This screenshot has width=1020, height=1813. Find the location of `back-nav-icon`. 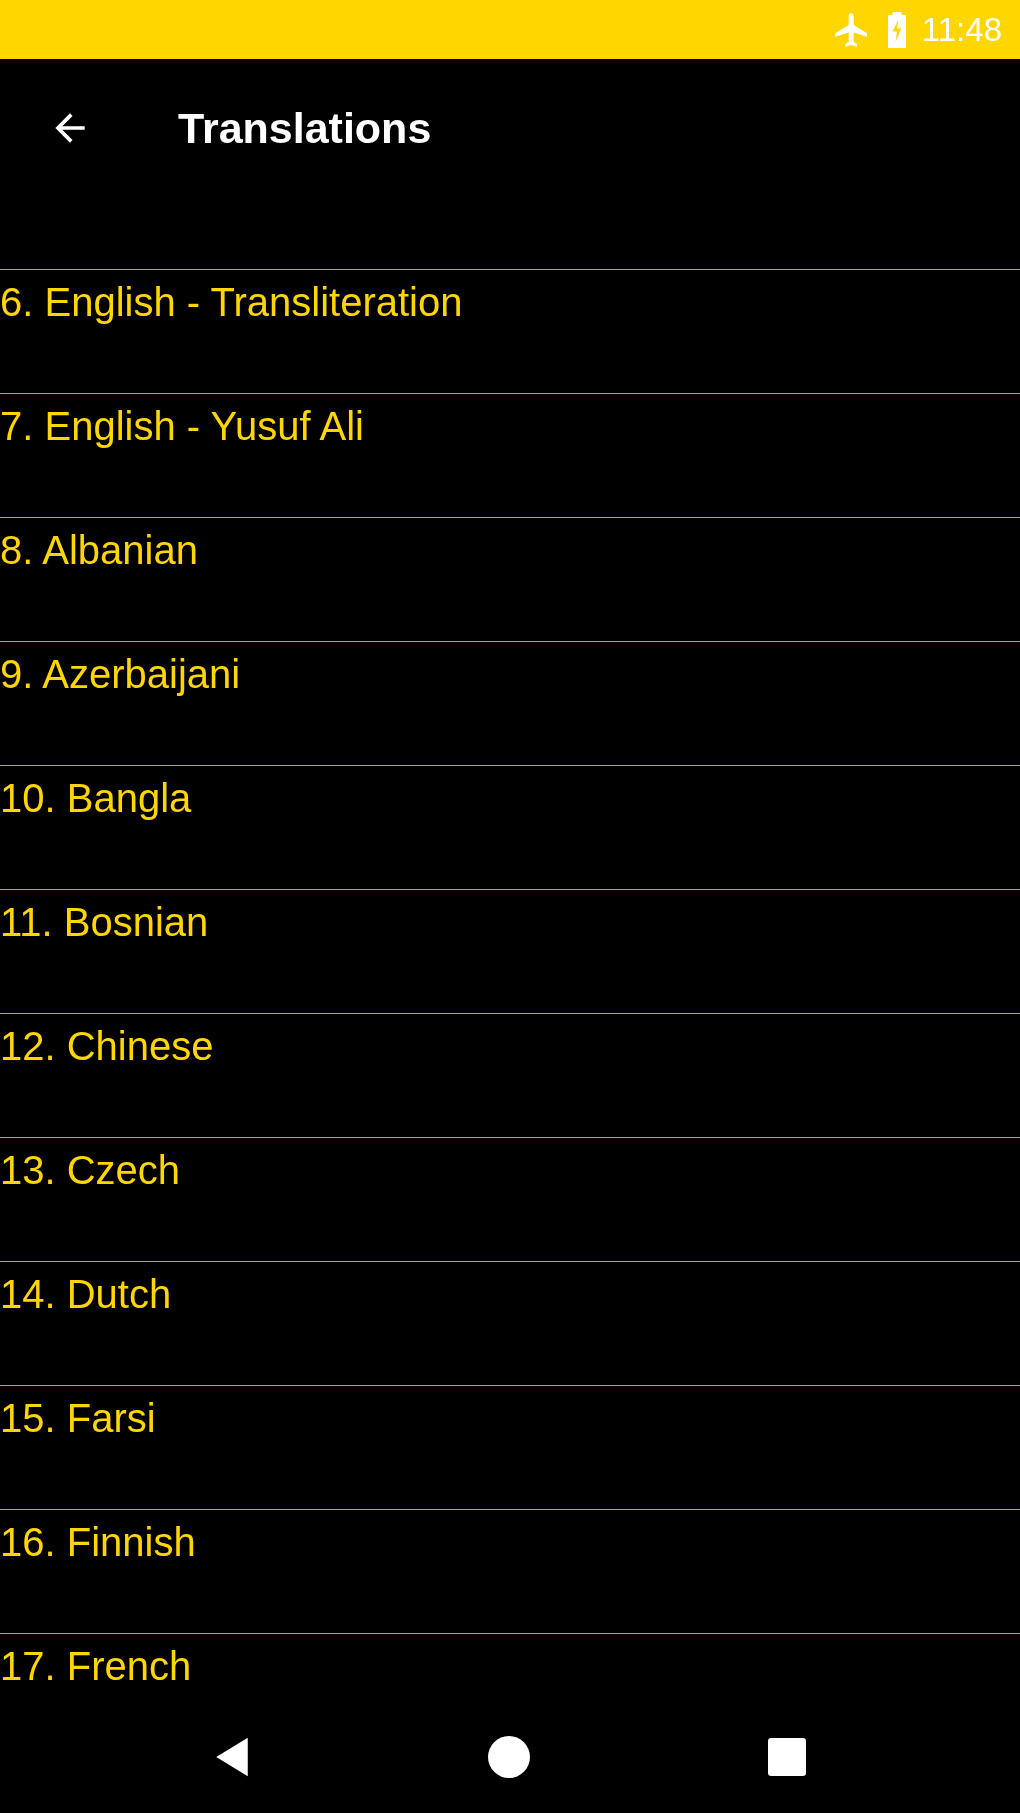

back-nav-icon is located at coordinates (232, 1756).